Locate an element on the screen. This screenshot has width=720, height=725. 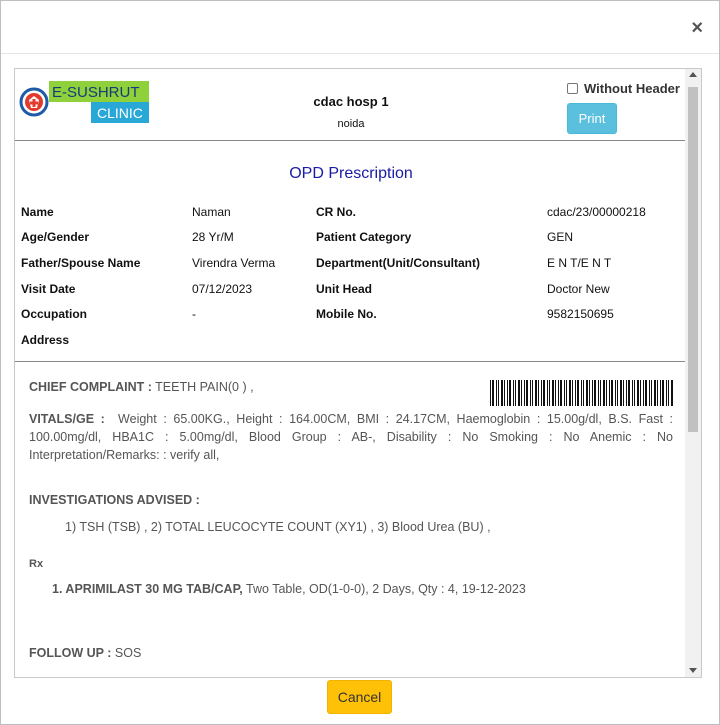
follow-up: FOLLOW UP : SOS is located at coordinates (85, 653).